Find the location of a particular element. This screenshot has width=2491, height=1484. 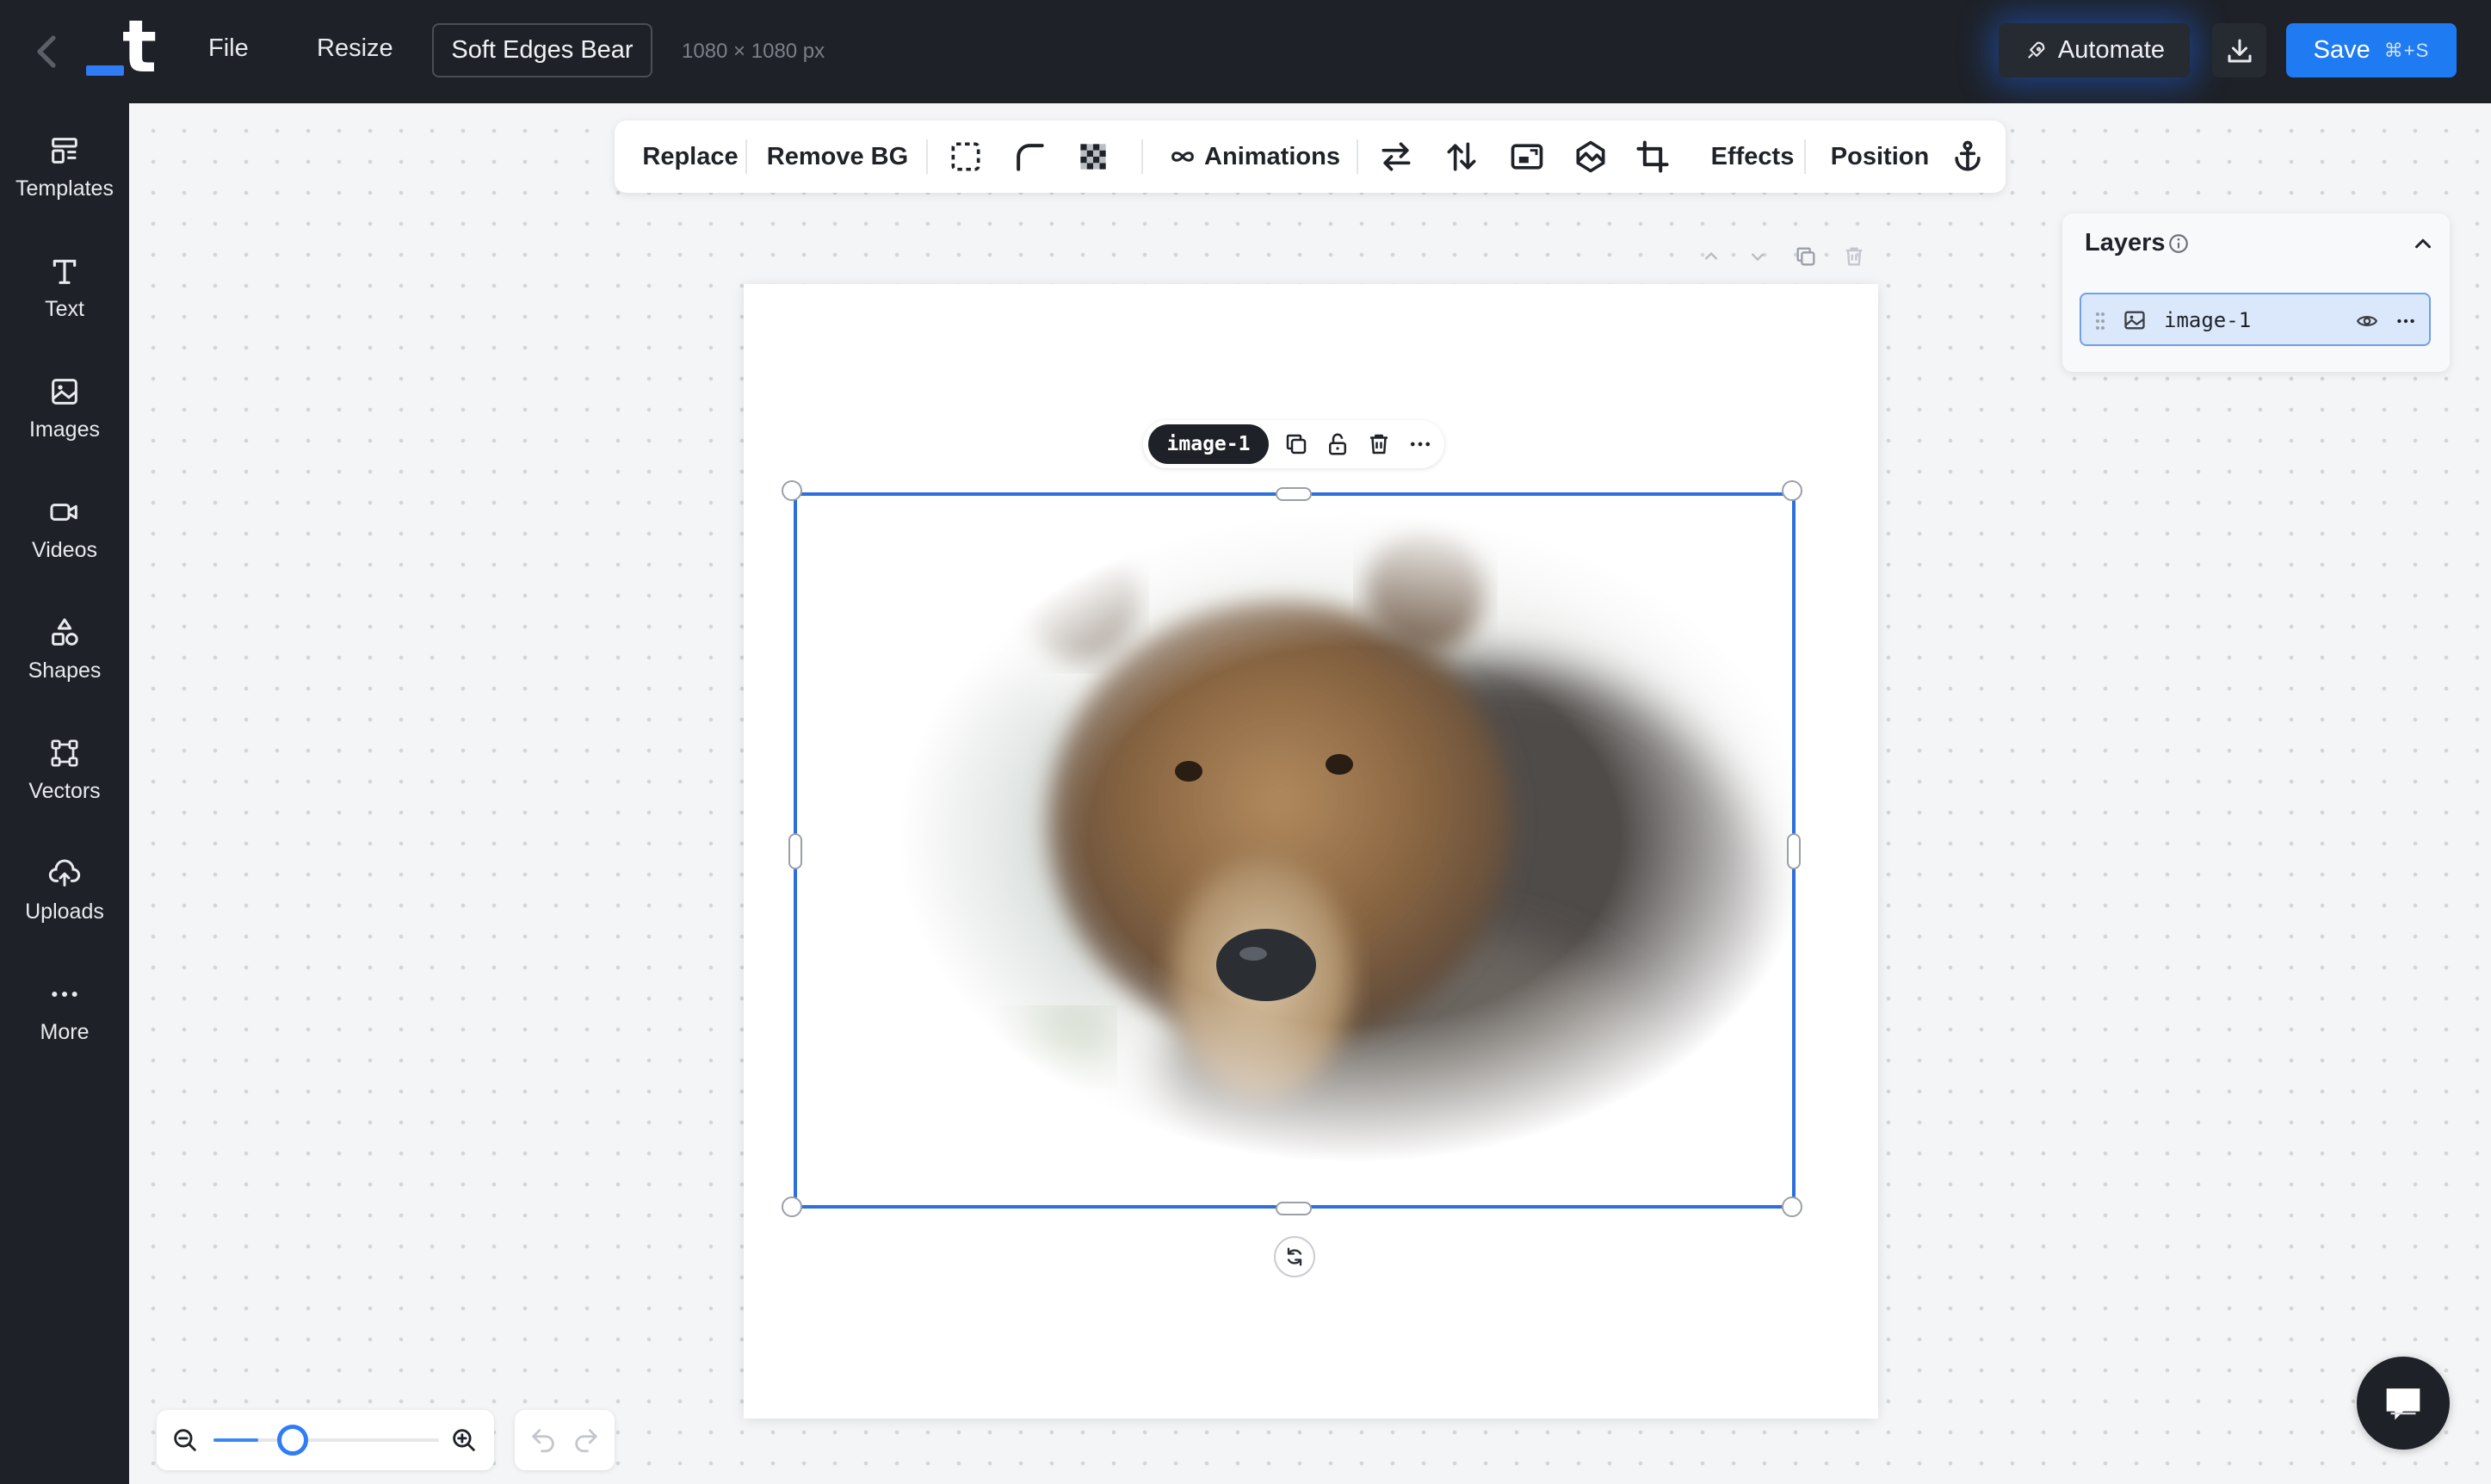

corner-radius-button is located at coordinates (1029, 157).